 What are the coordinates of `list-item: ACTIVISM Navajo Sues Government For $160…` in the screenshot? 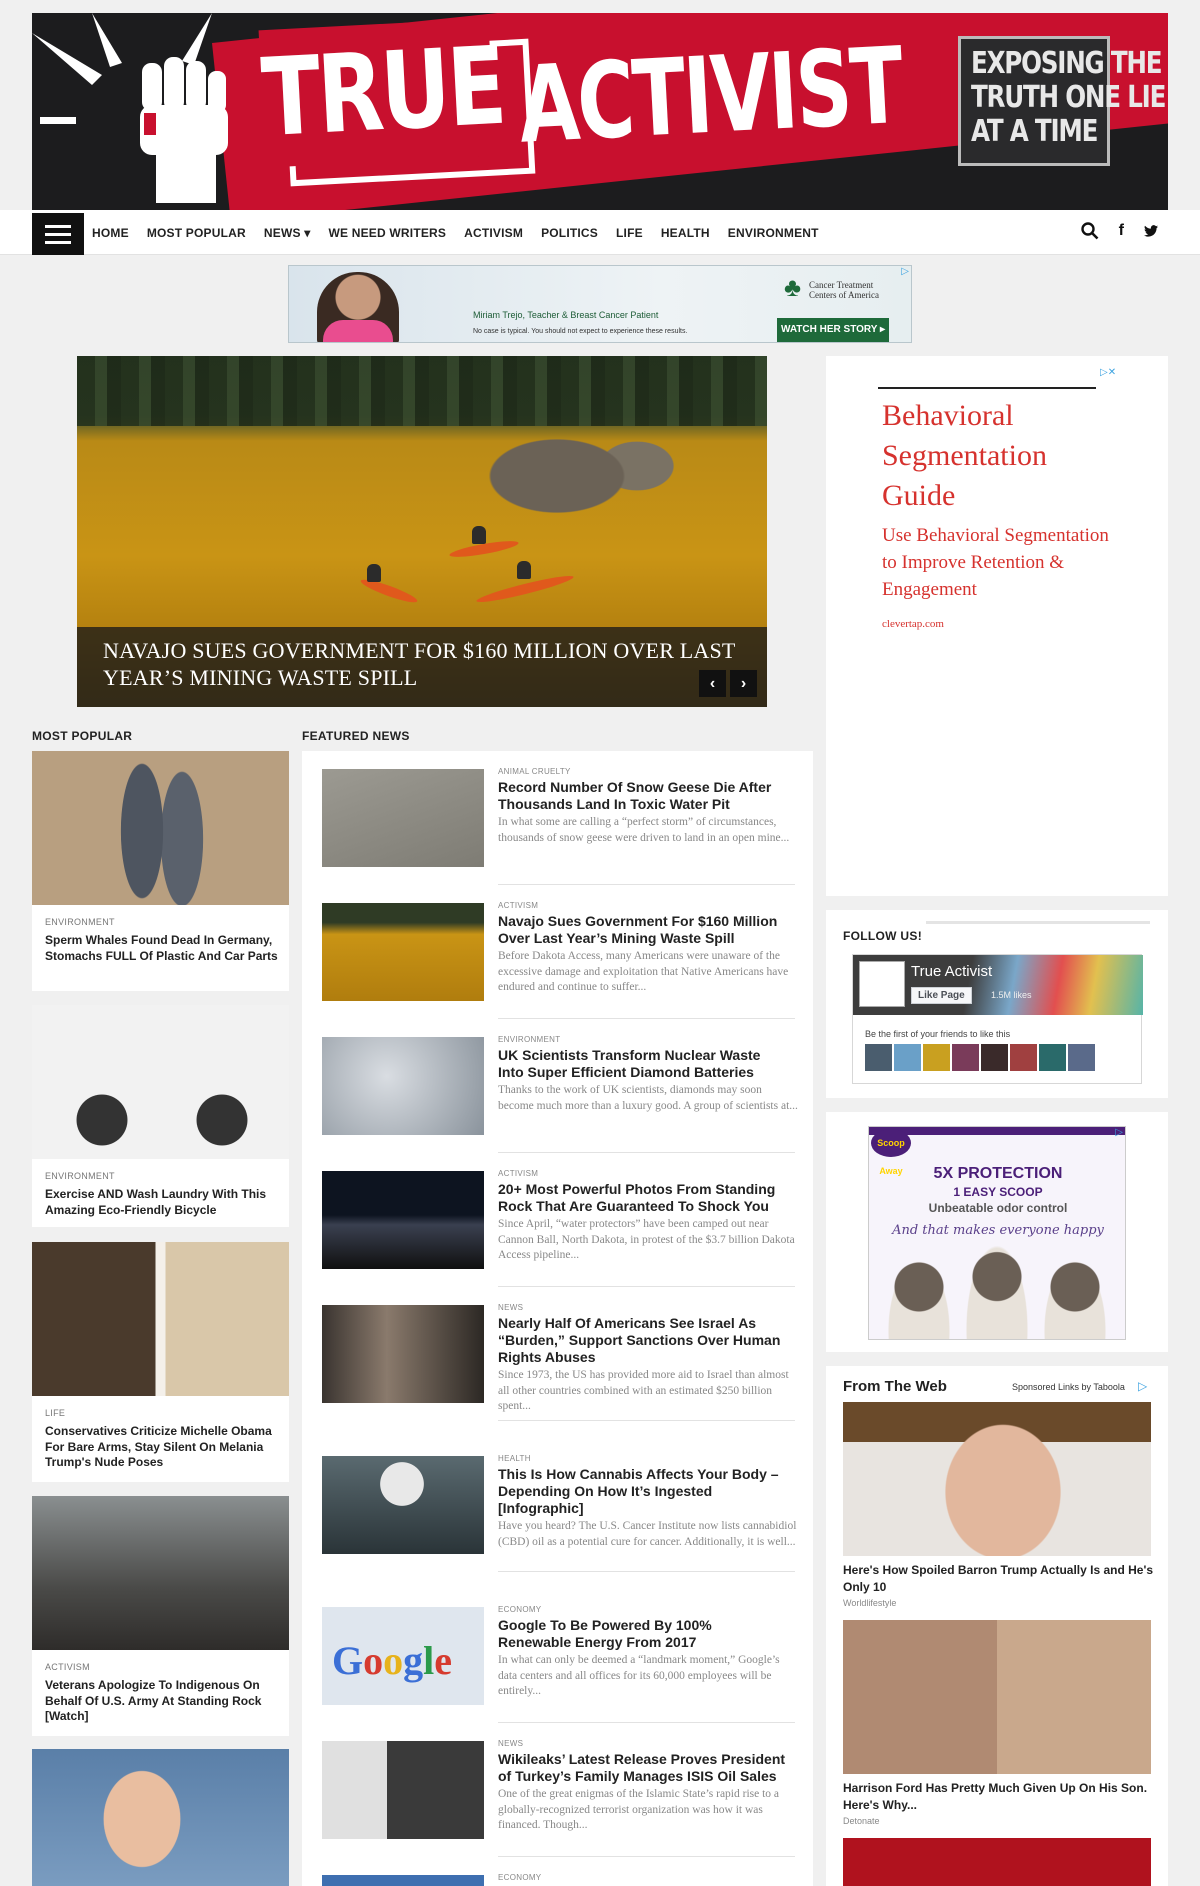 It's located at (558, 952).